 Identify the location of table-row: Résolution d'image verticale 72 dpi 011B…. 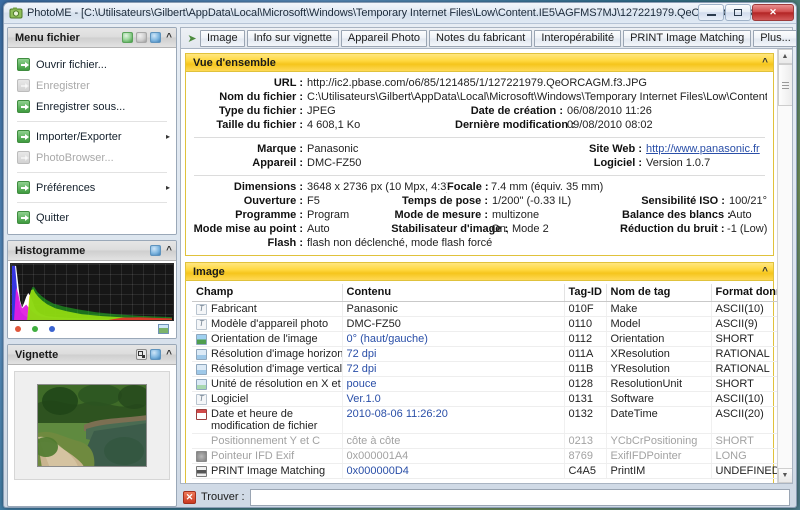
(484, 369).